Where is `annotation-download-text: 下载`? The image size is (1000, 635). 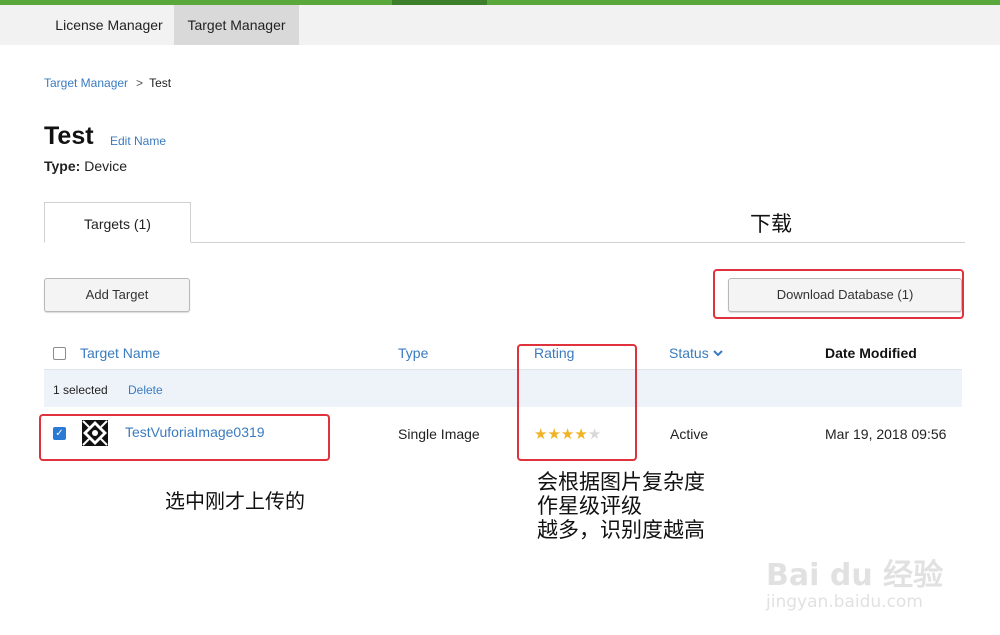
annotation-download-text: 下载 is located at coordinates (771, 224).